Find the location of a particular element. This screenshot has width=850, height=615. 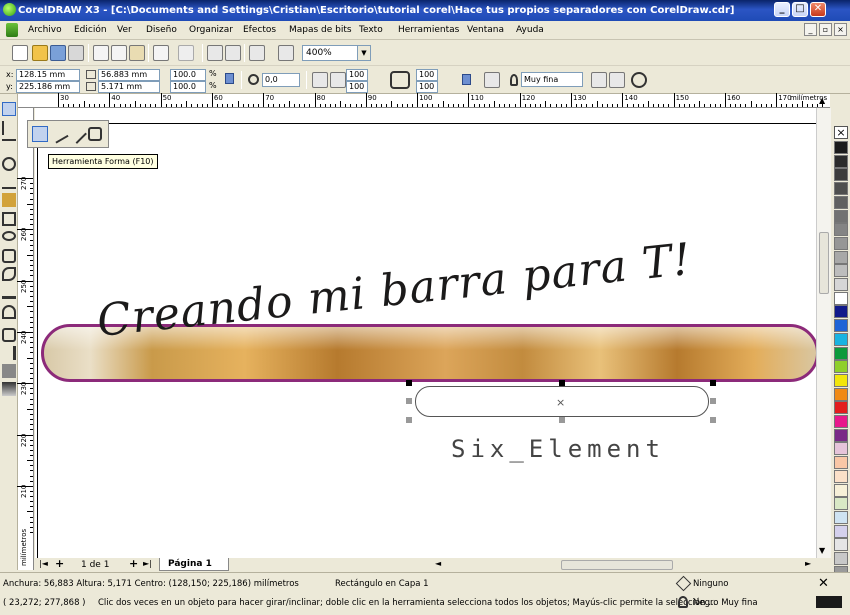

welcome-icon is located at coordinates (286, 53).